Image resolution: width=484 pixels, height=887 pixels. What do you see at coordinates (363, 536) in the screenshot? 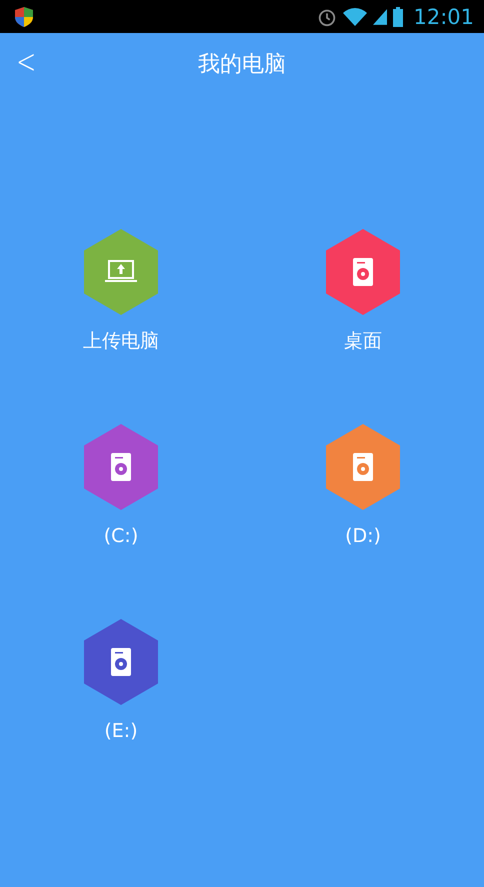
I see `item-label: (D:)` at bounding box center [363, 536].